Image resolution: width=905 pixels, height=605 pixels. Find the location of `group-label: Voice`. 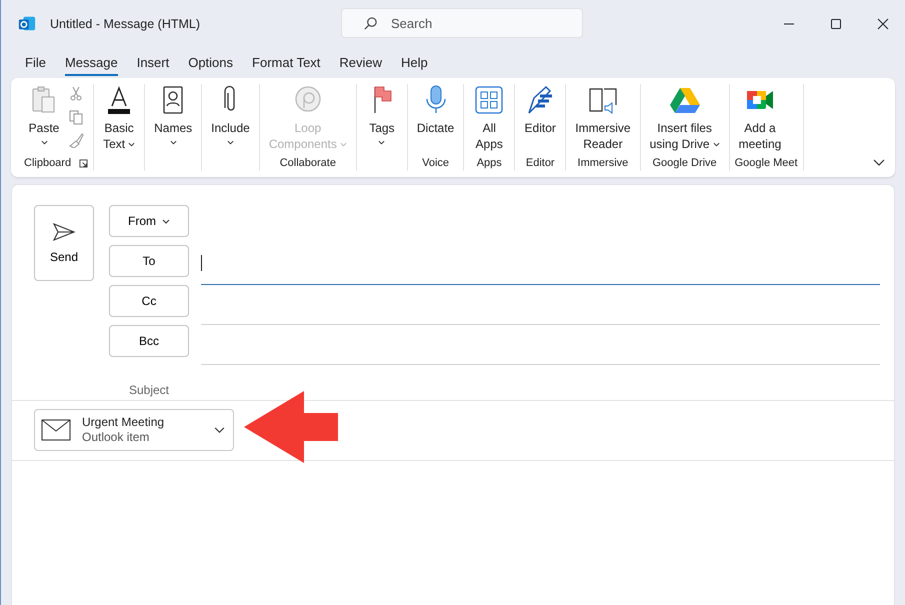

group-label: Voice is located at coordinates (436, 163).